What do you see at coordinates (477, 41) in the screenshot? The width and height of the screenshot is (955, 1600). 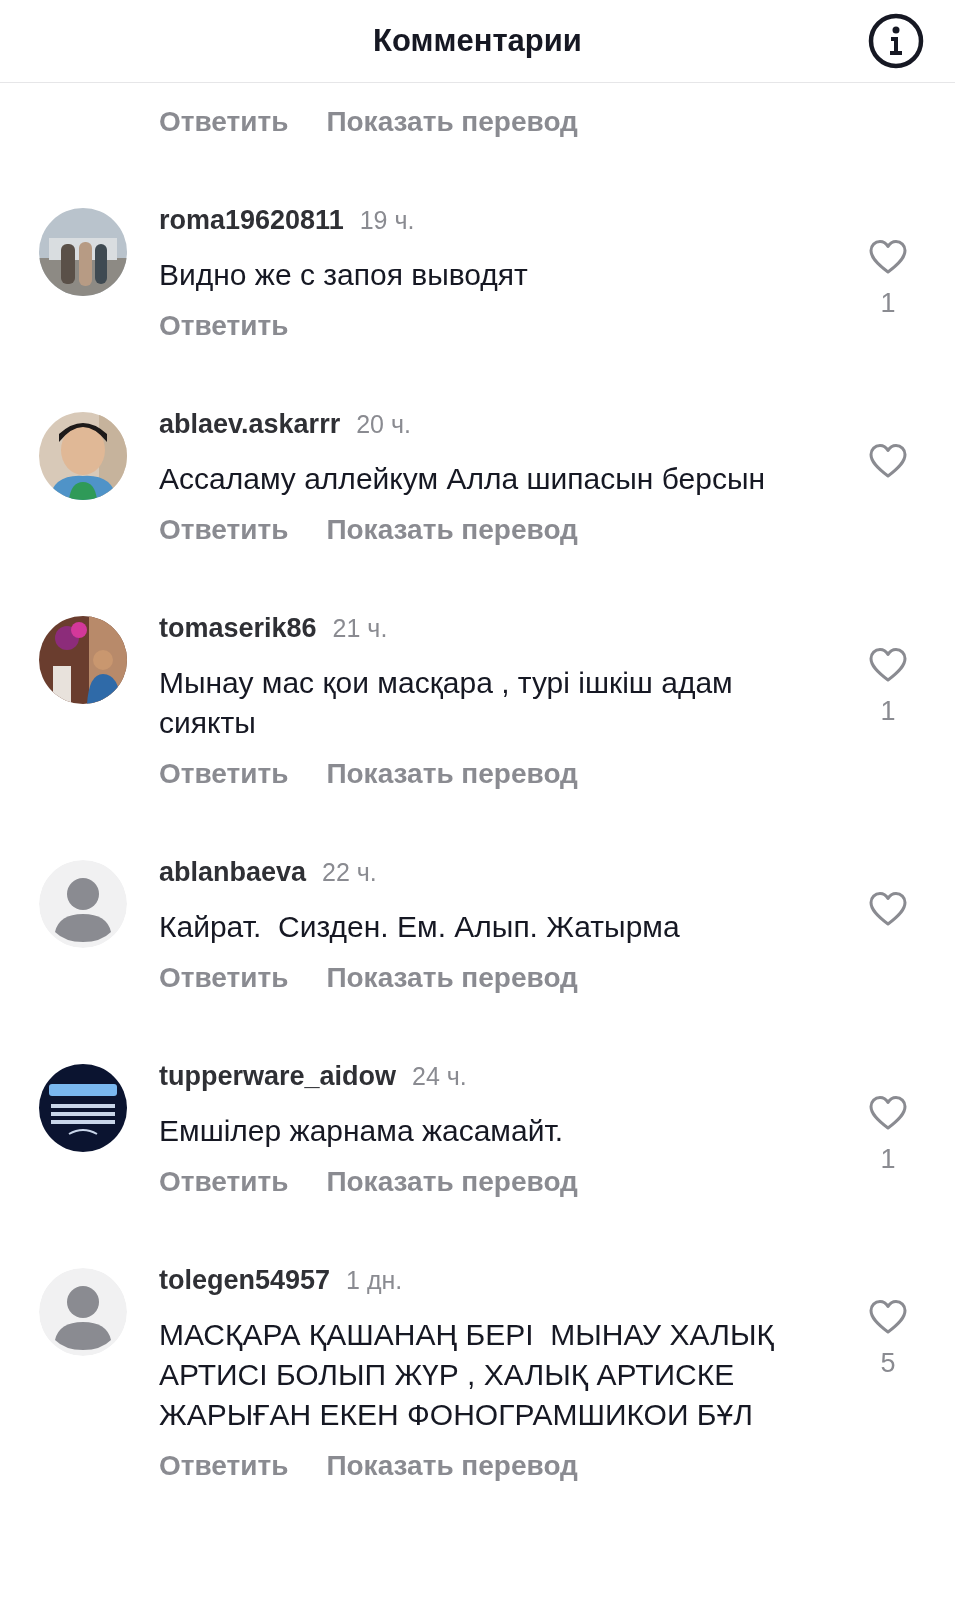 I see `header-title: Комментарии` at bounding box center [477, 41].